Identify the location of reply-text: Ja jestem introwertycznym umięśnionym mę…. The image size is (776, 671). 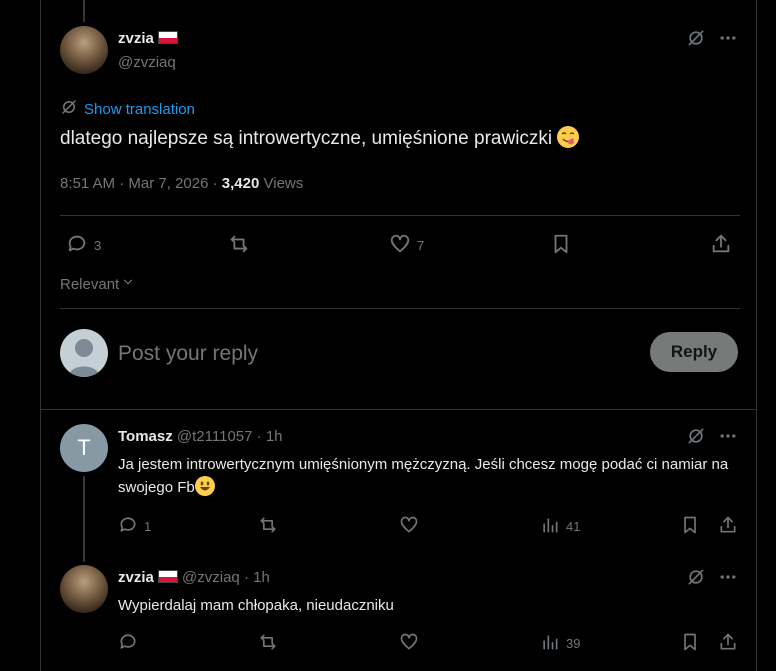
(429, 476).